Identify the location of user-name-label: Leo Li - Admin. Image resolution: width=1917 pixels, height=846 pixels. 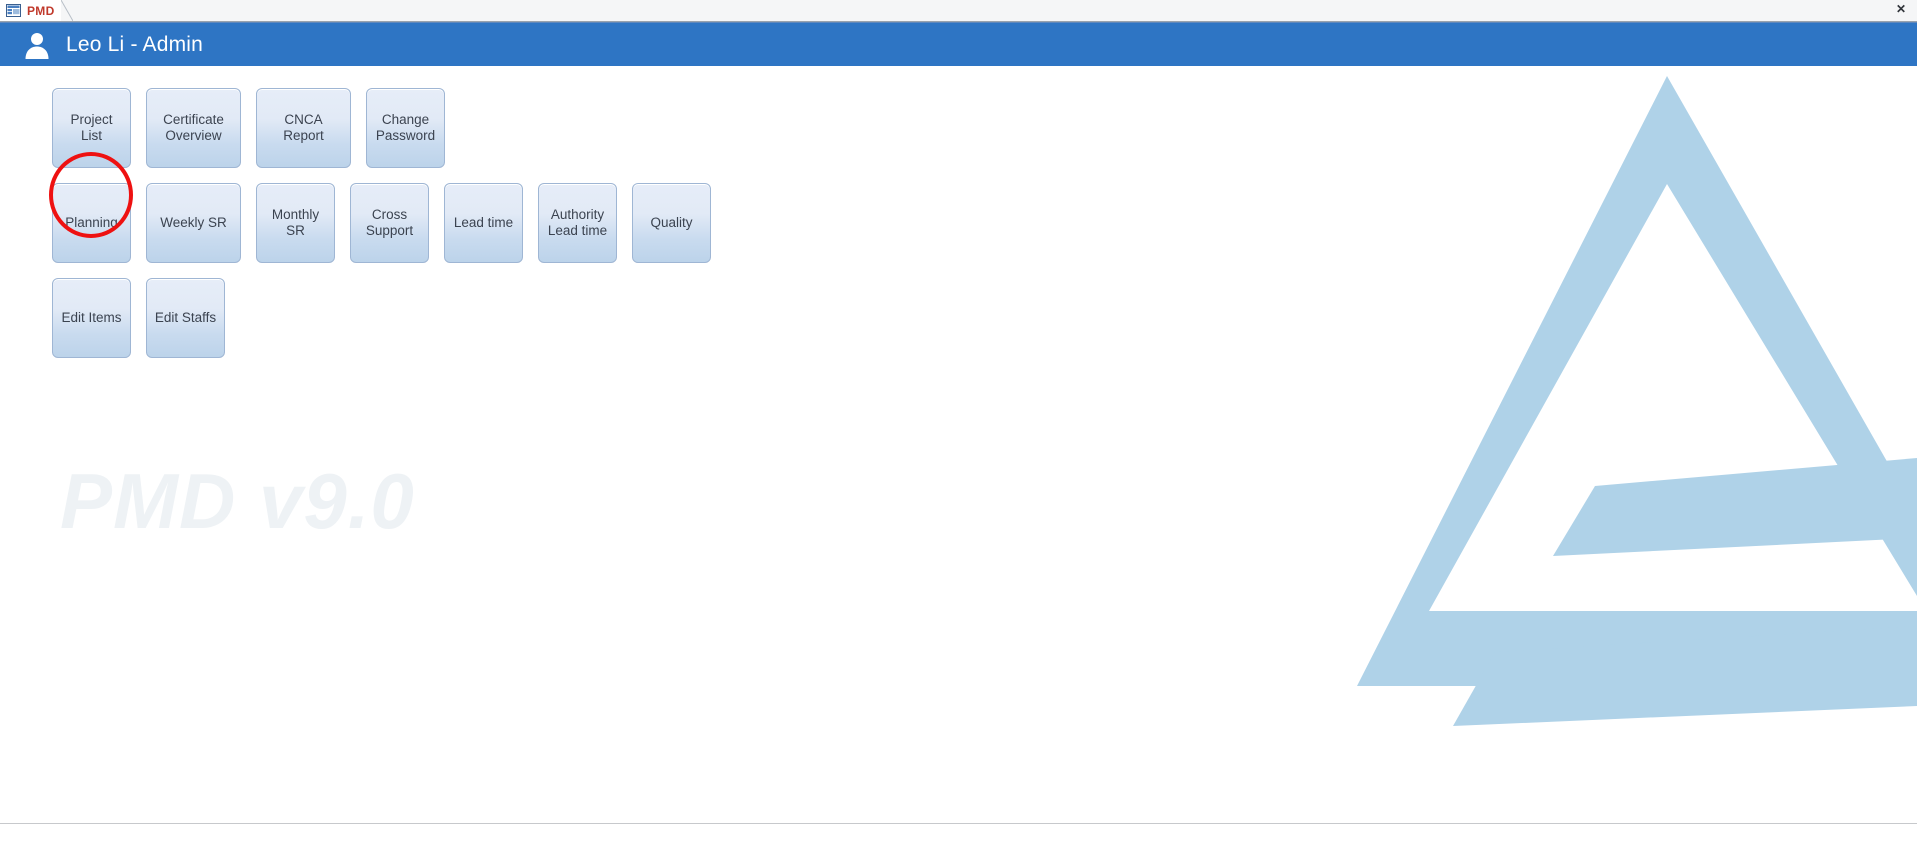
(135, 44).